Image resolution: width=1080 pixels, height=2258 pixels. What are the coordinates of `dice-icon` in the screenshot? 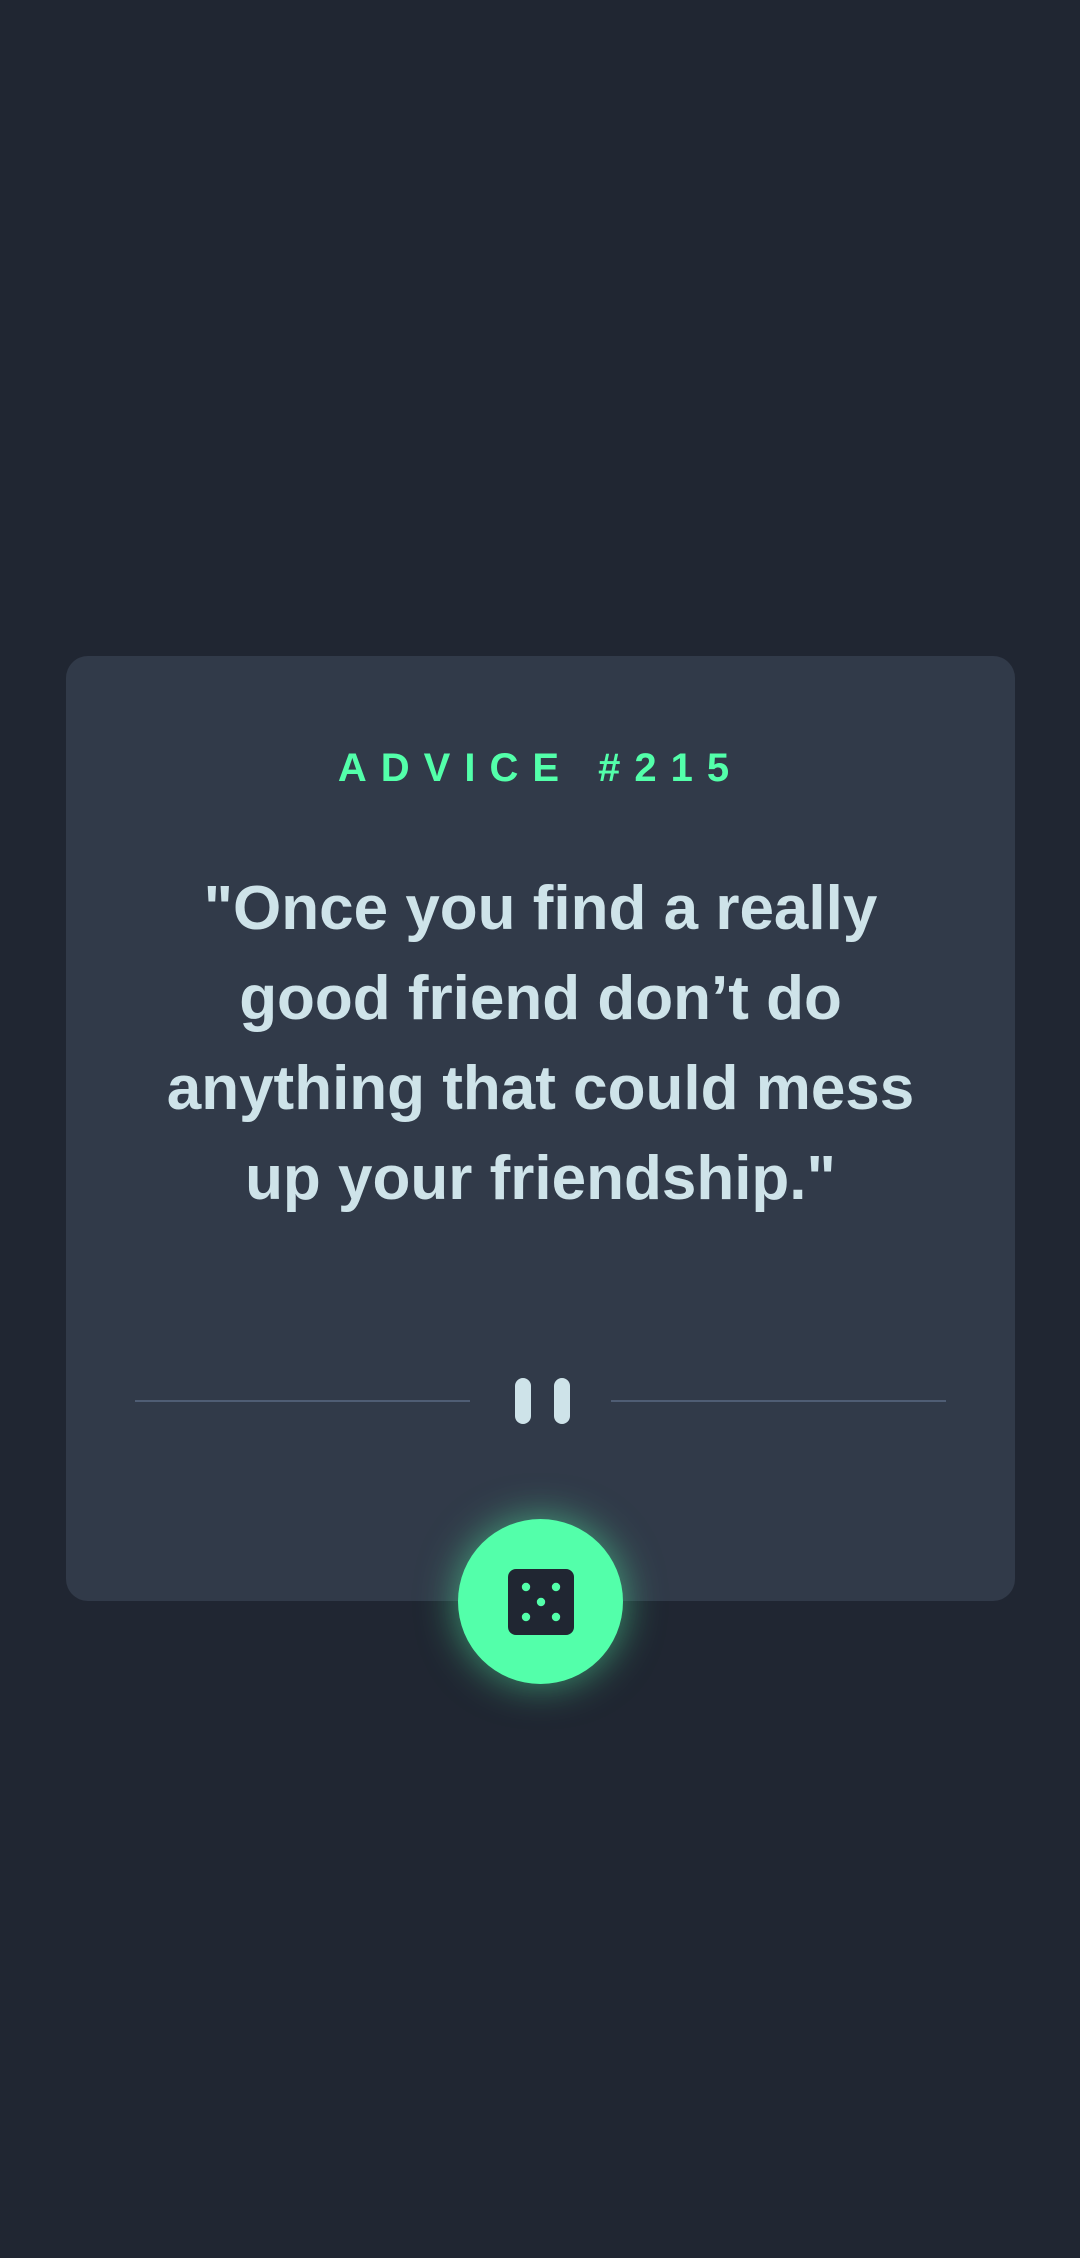 It's located at (540, 1601).